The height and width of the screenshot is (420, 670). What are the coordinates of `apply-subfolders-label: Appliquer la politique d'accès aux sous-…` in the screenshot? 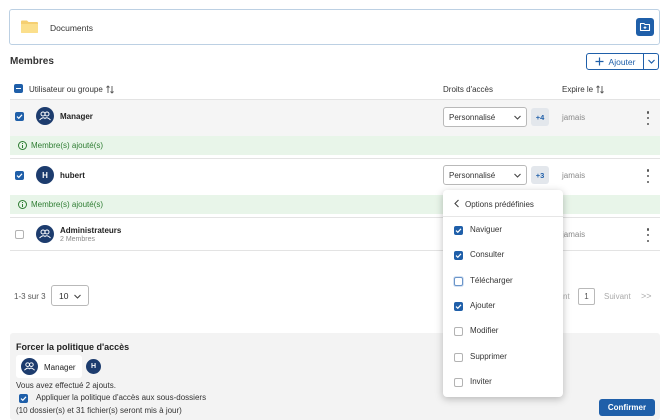 It's located at (121, 397).